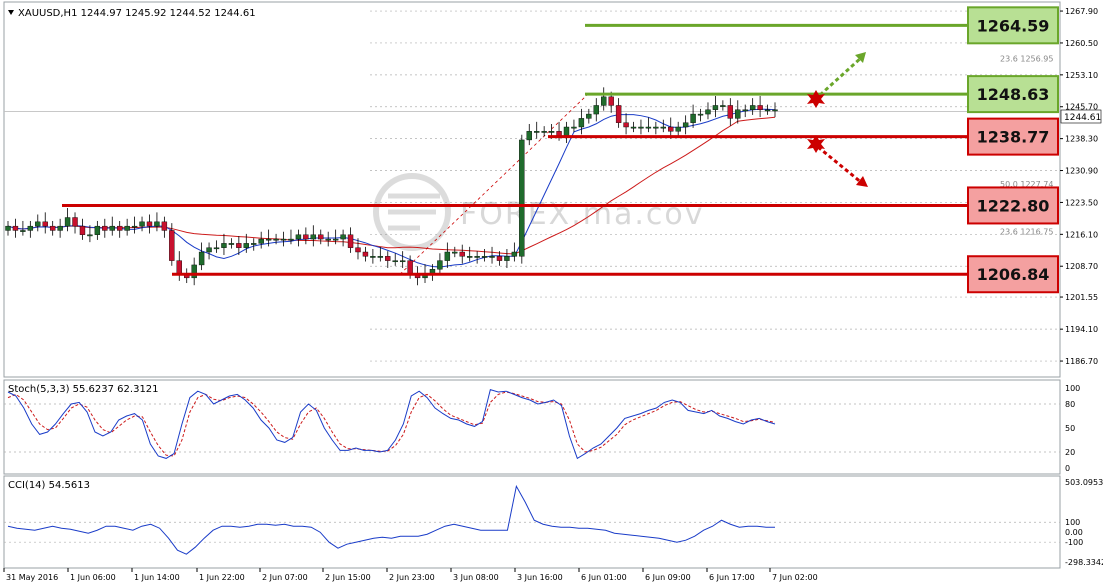 This screenshot has height=588, width=1103. What do you see at coordinates (1081, 266) in the screenshot?
I see `y-tick-label: 1208.70` at bounding box center [1081, 266].